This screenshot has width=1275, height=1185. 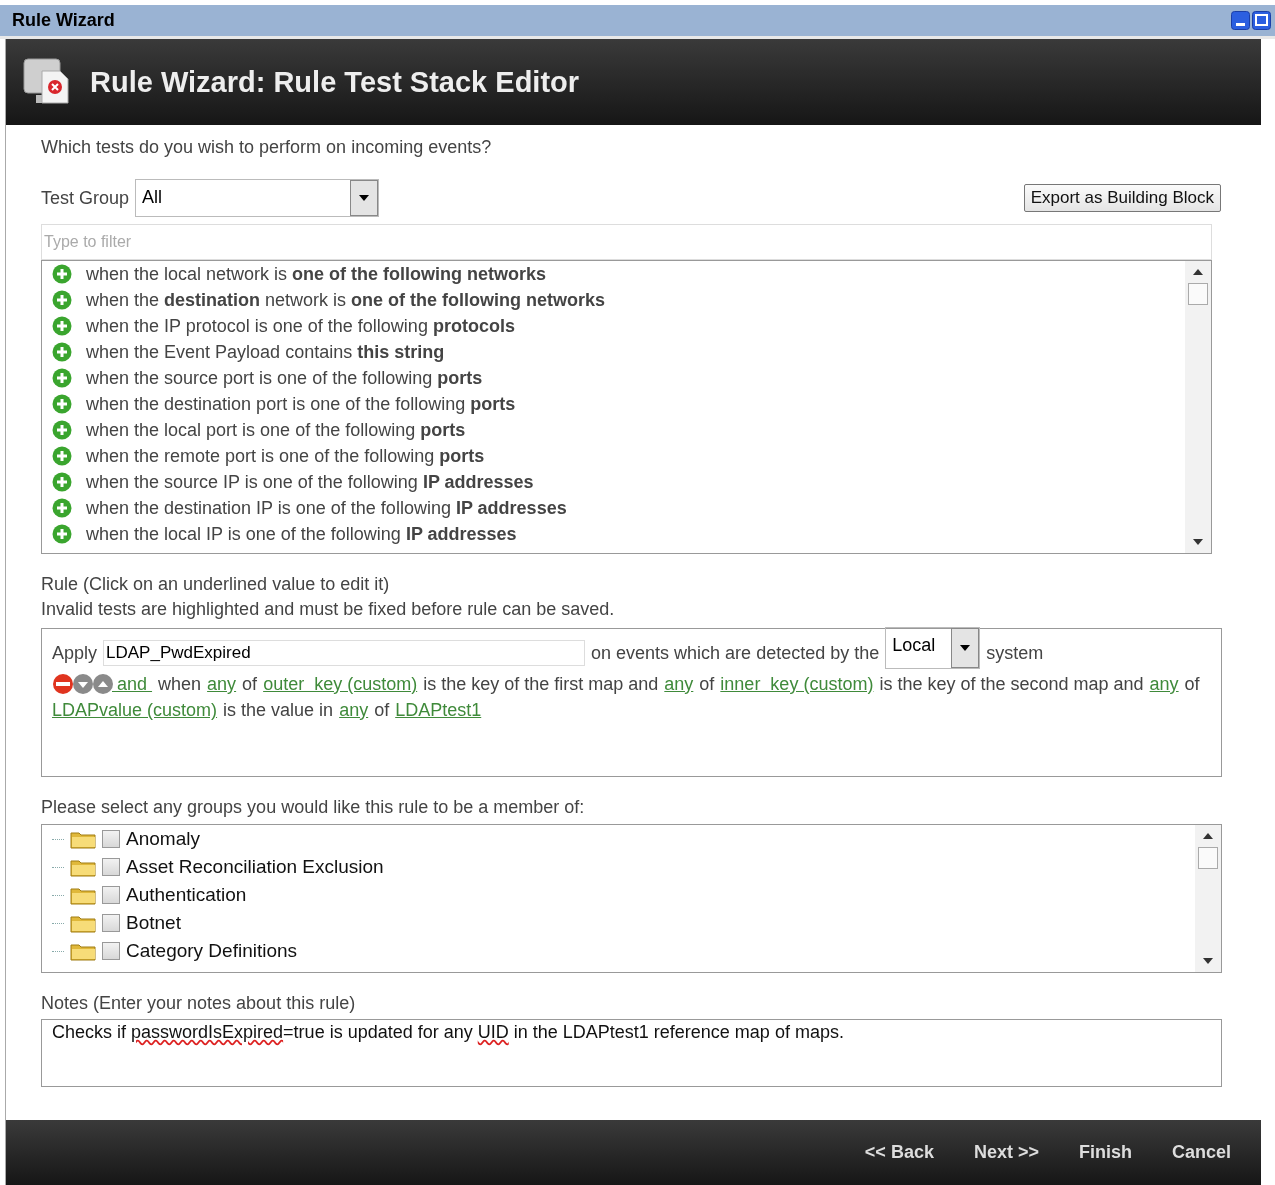 What do you see at coordinates (267, 147) in the screenshot?
I see `question-text: Which tests do you wish to perform on incoming events?` at bounding box center [267, 147].